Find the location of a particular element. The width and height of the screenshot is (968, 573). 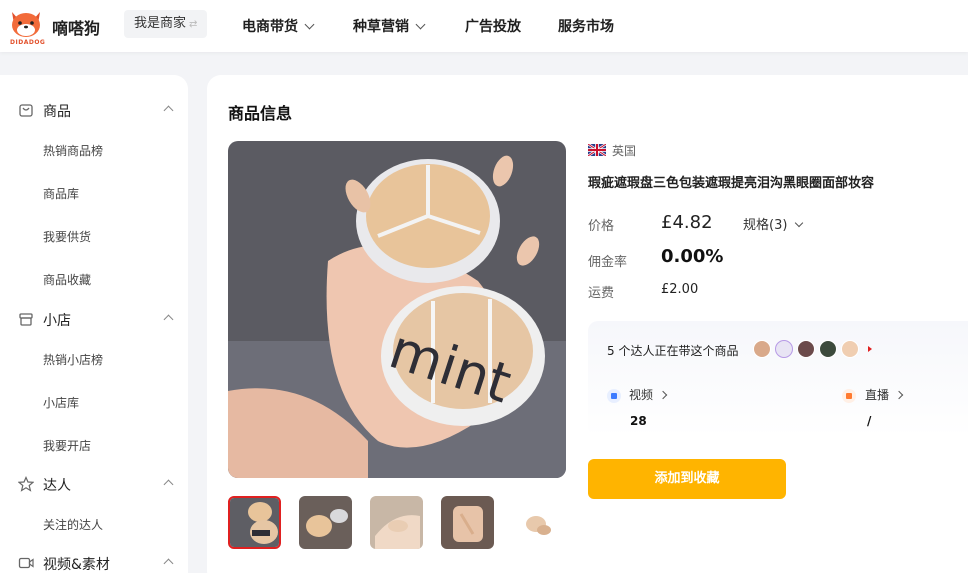

nav-seeding: 种草营销 is located at coordinates (389, 26).